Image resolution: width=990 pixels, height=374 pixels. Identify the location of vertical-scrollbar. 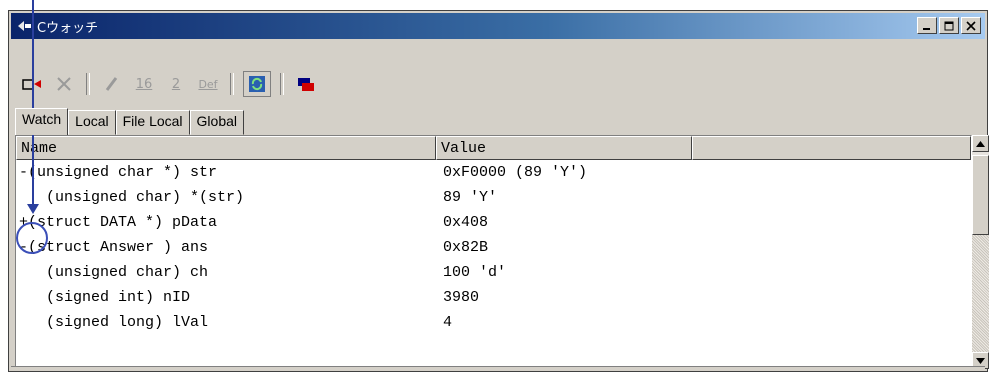
(980, 252).